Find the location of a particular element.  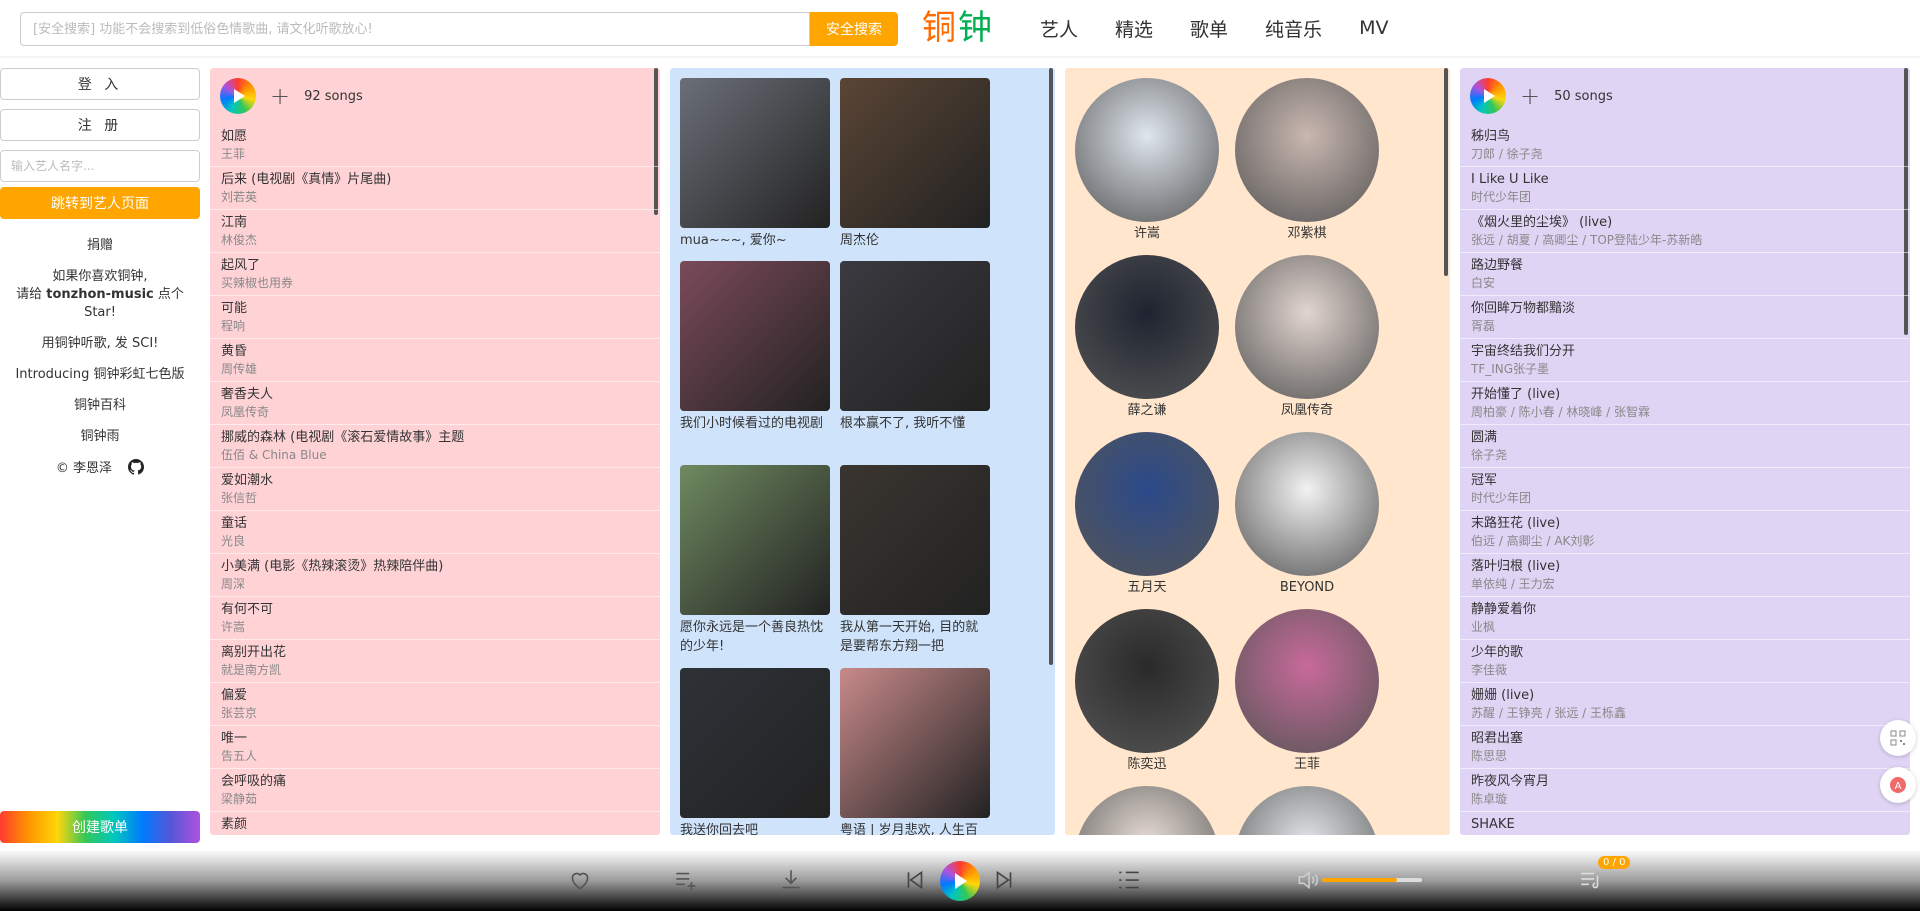

song-artist: 周柏豪 / 陈小春 / 林晓峰 / 张智霖 is located at coordinates (1685, 412).